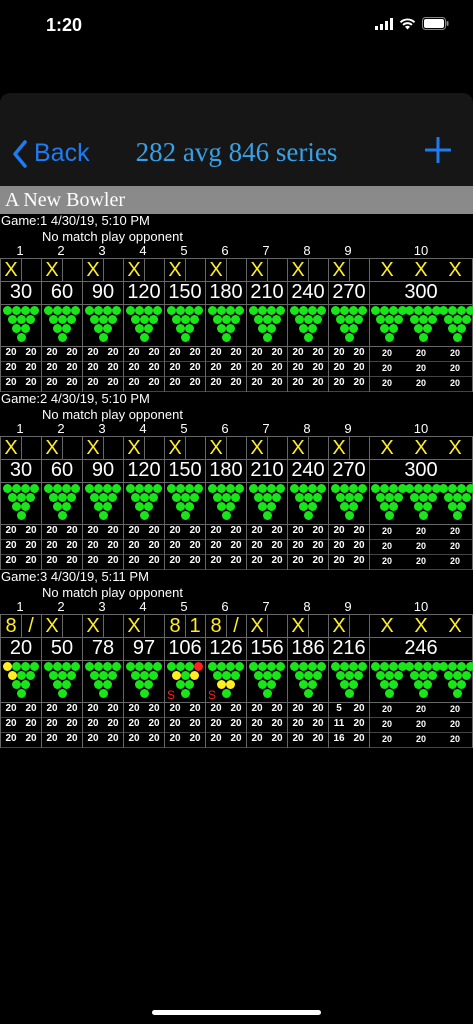 The image size is (473, 1024). I want to click on frame-cell: X 186 20 20 20 20 20 20, so click(307, 681).